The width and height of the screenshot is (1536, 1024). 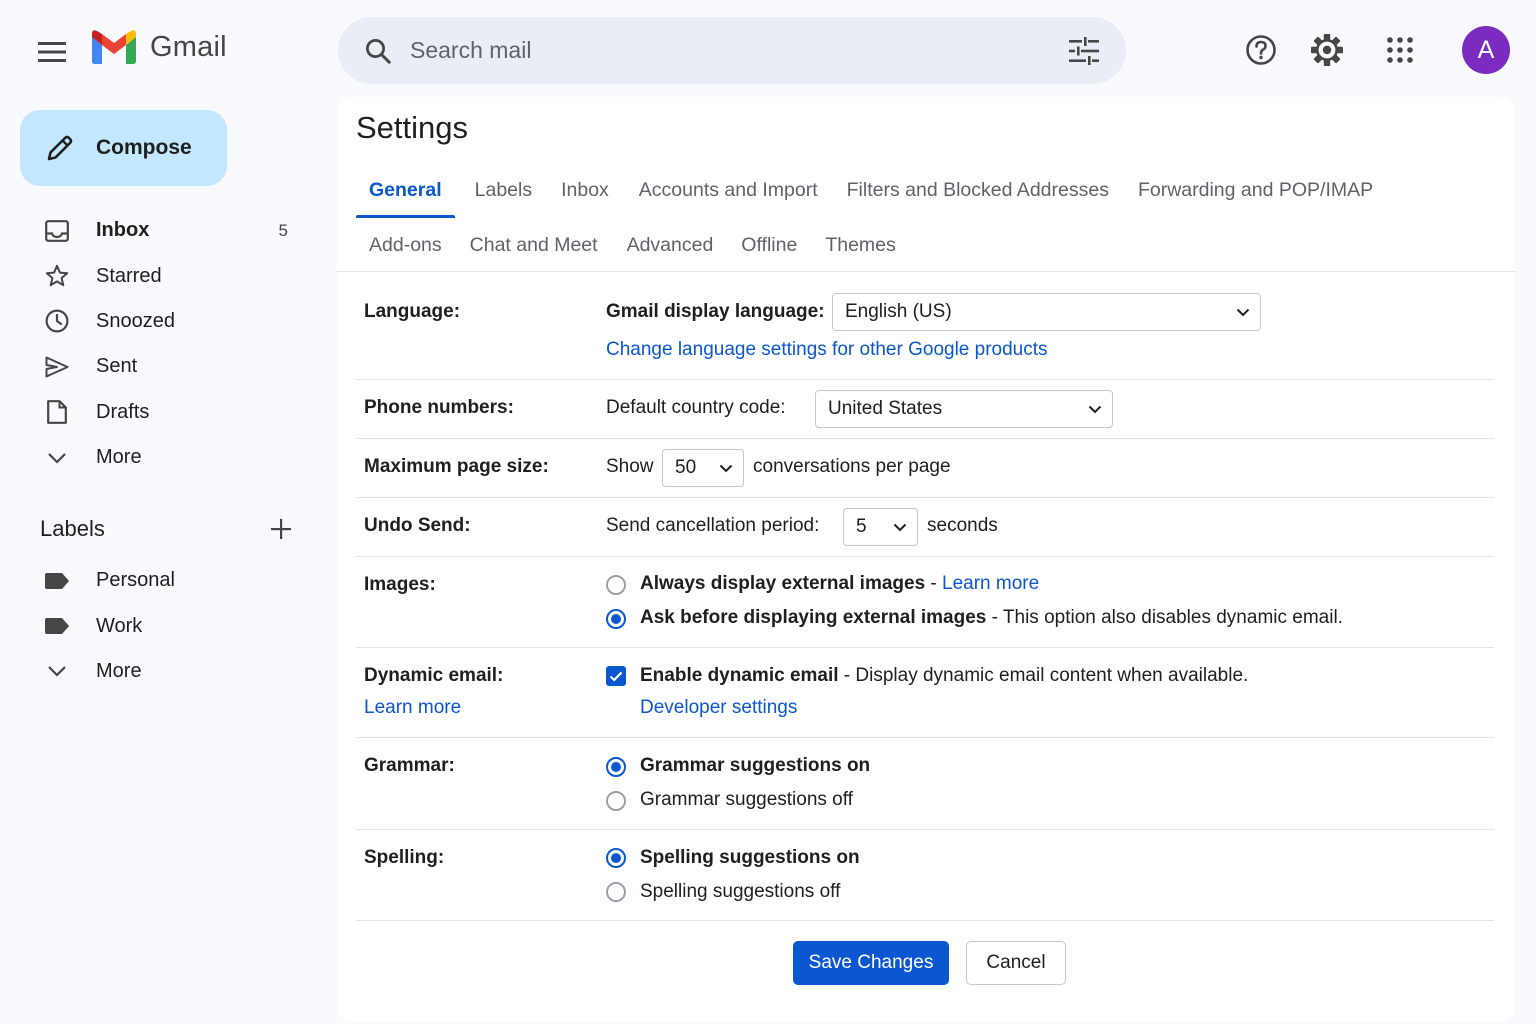 I want to click on country-code-select: United States, so click(x=964, y=409).